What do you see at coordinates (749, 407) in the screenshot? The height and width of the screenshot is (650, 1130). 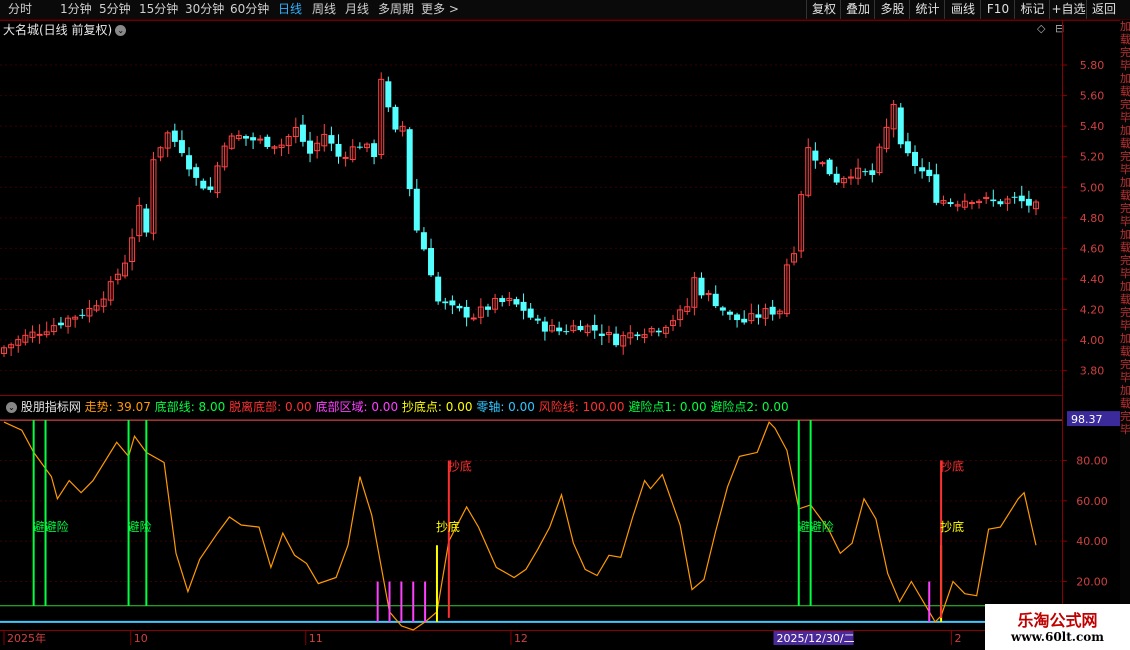 I see `legend-item-8: 避险点2: 0.00` at bounding box center [749, 407].